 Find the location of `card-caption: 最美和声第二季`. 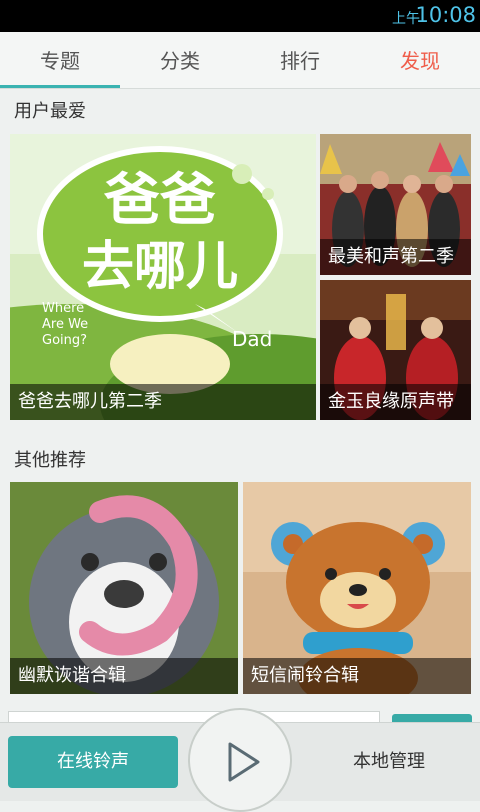

card-caption: 最美和声第二季 is located at coordinates (395, 257).